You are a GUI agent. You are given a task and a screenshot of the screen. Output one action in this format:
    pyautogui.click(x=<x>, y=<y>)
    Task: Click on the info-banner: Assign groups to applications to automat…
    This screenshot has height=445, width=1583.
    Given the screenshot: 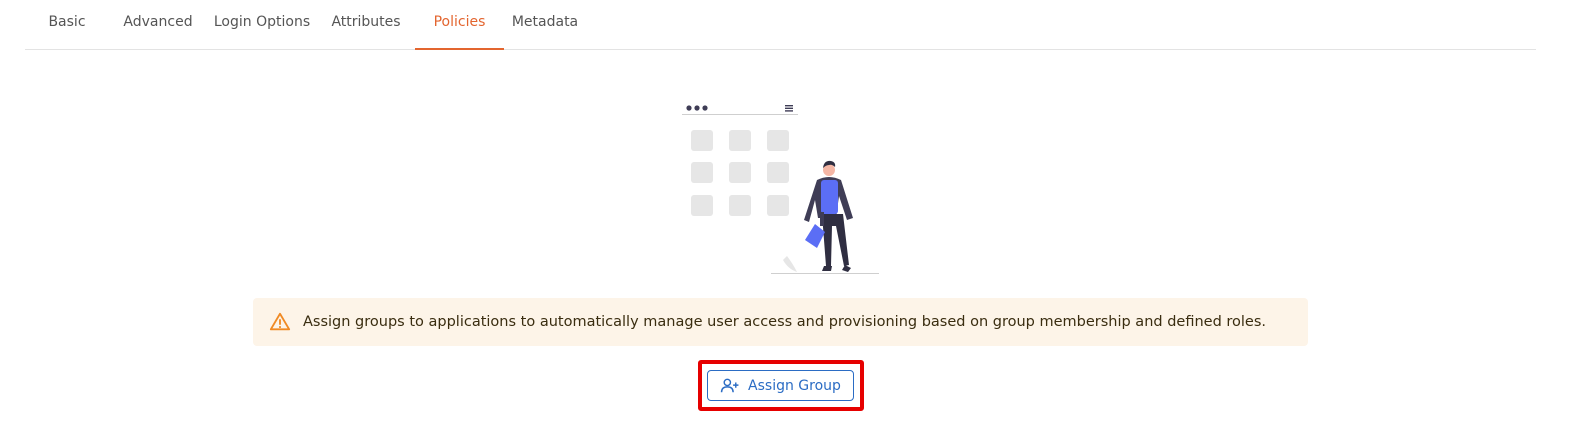 What is the action you would take?
    pyautogui.click(x=780, y=322)
    